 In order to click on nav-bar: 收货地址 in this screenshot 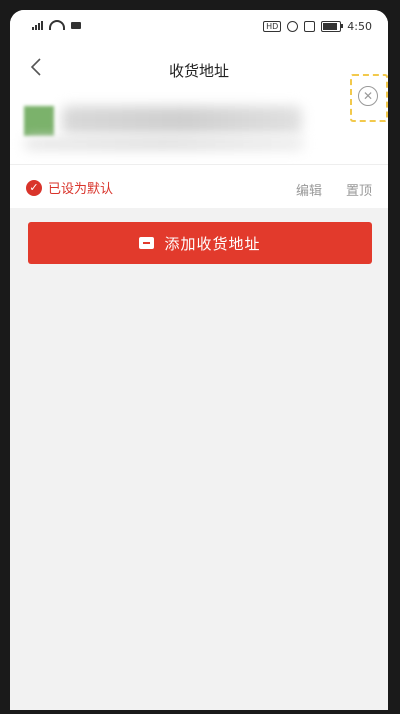, I will do `click(199, 69)`.